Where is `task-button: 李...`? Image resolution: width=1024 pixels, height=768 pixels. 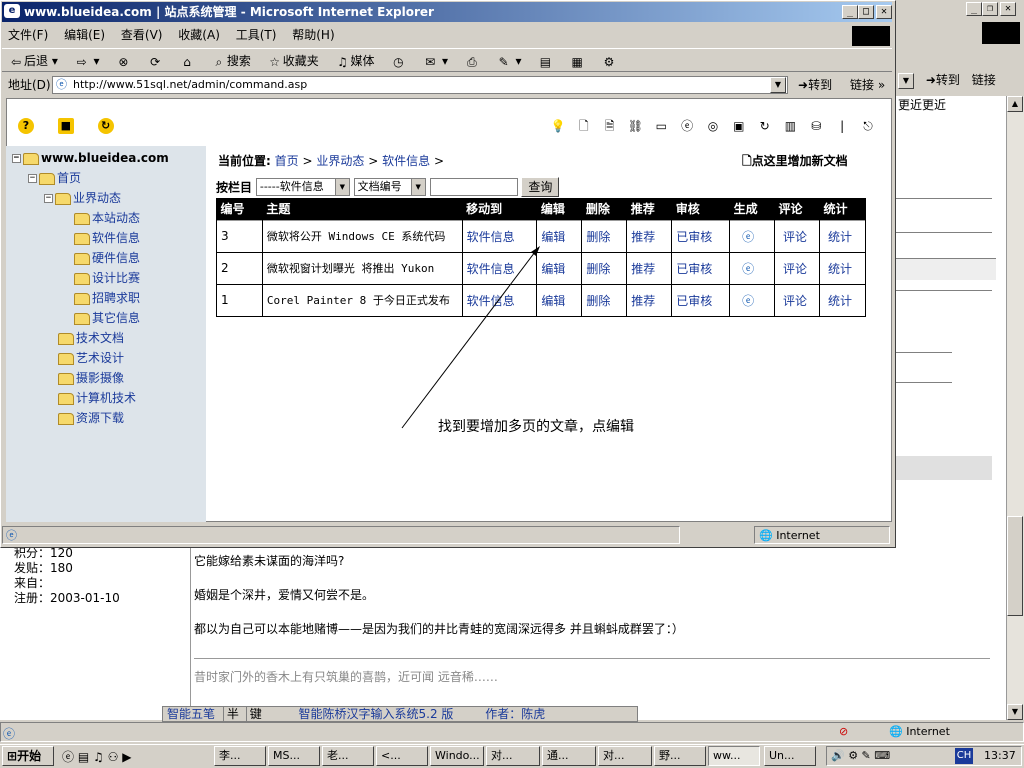
task-button: 李... is located at coordinates (240, 756).